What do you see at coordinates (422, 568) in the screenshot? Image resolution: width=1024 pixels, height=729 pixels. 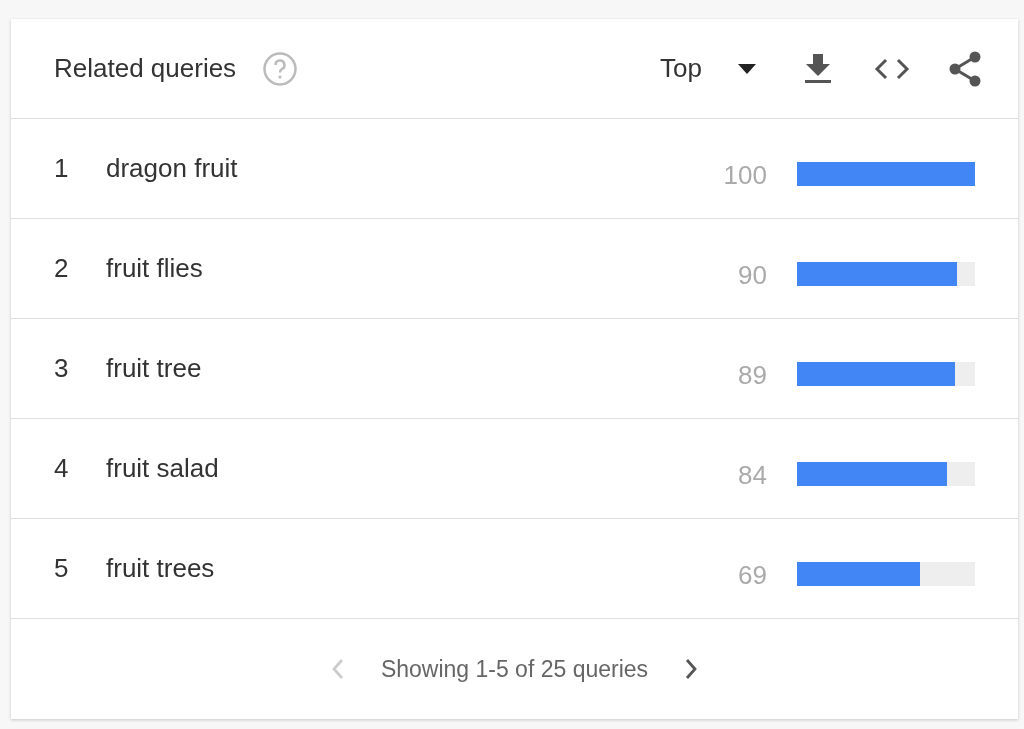 I see `query-link: fruit trees` at bounding box center [422, 568].